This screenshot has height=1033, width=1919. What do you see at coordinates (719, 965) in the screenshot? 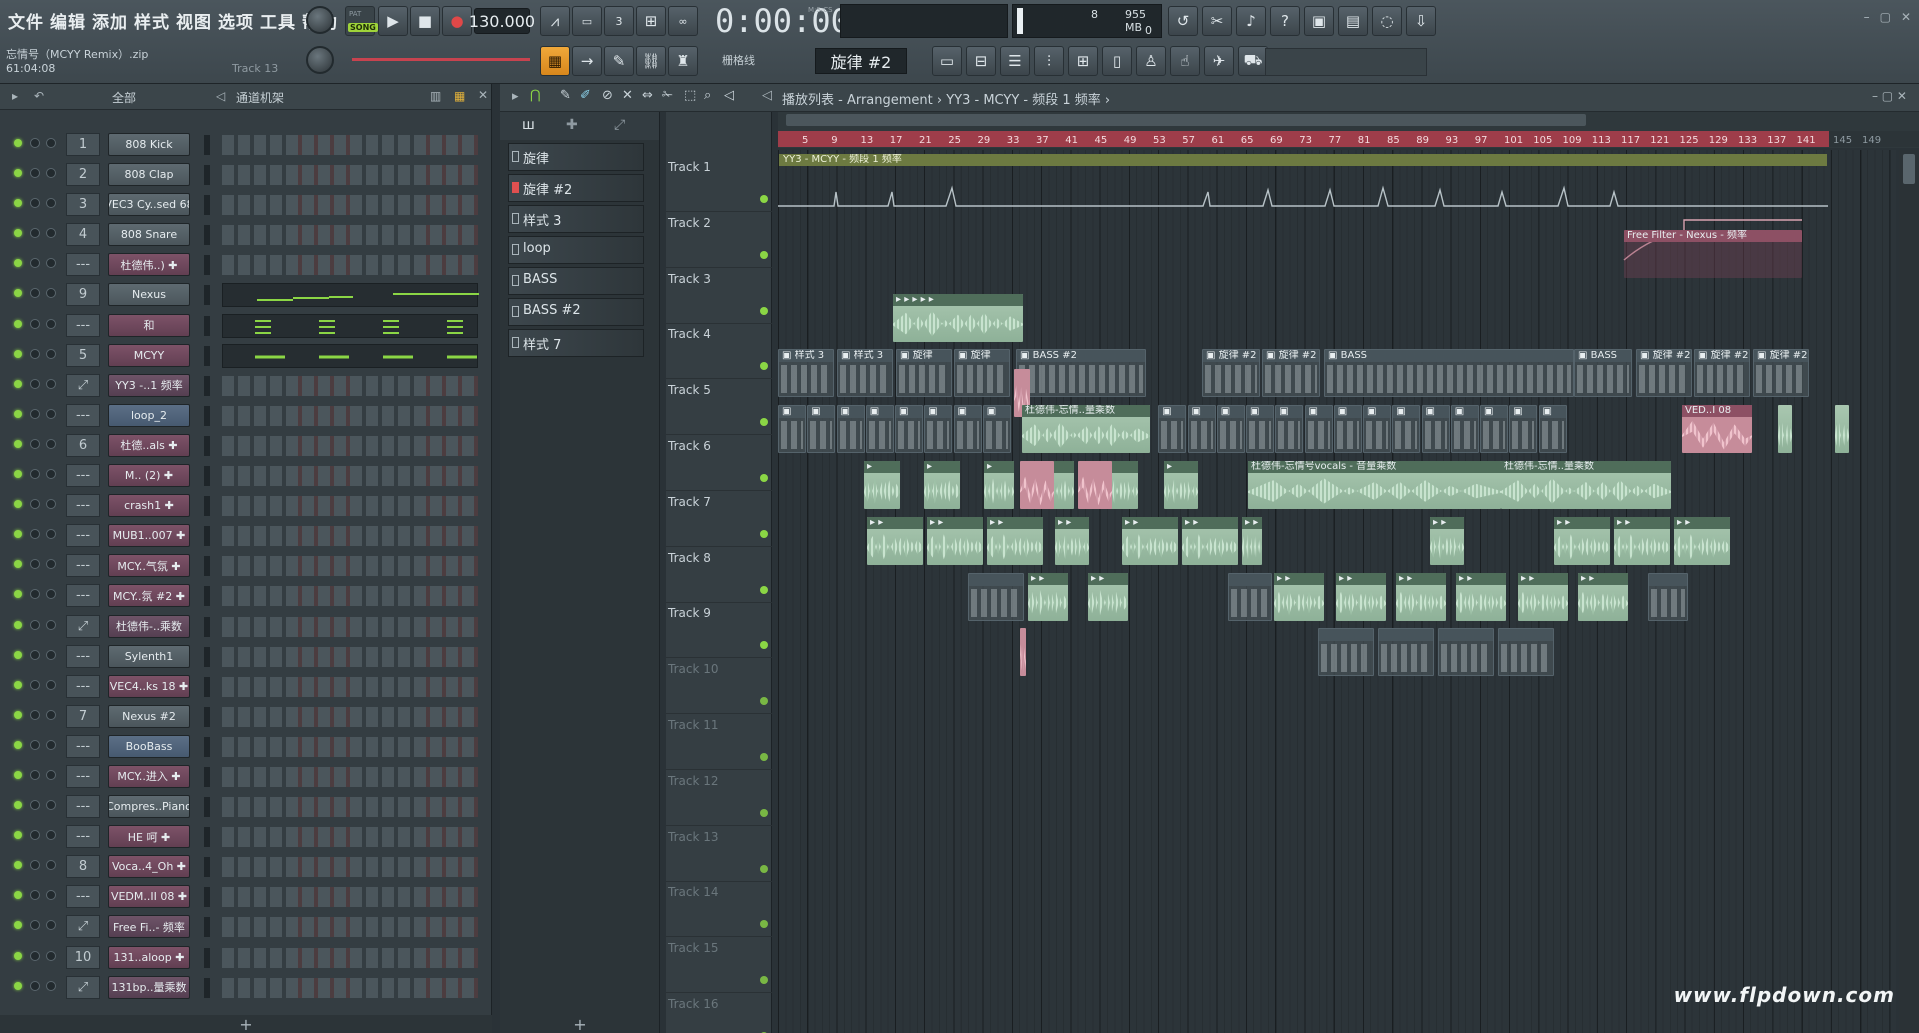
I see `track-header: Track 15` at bounding box center [719, 965].